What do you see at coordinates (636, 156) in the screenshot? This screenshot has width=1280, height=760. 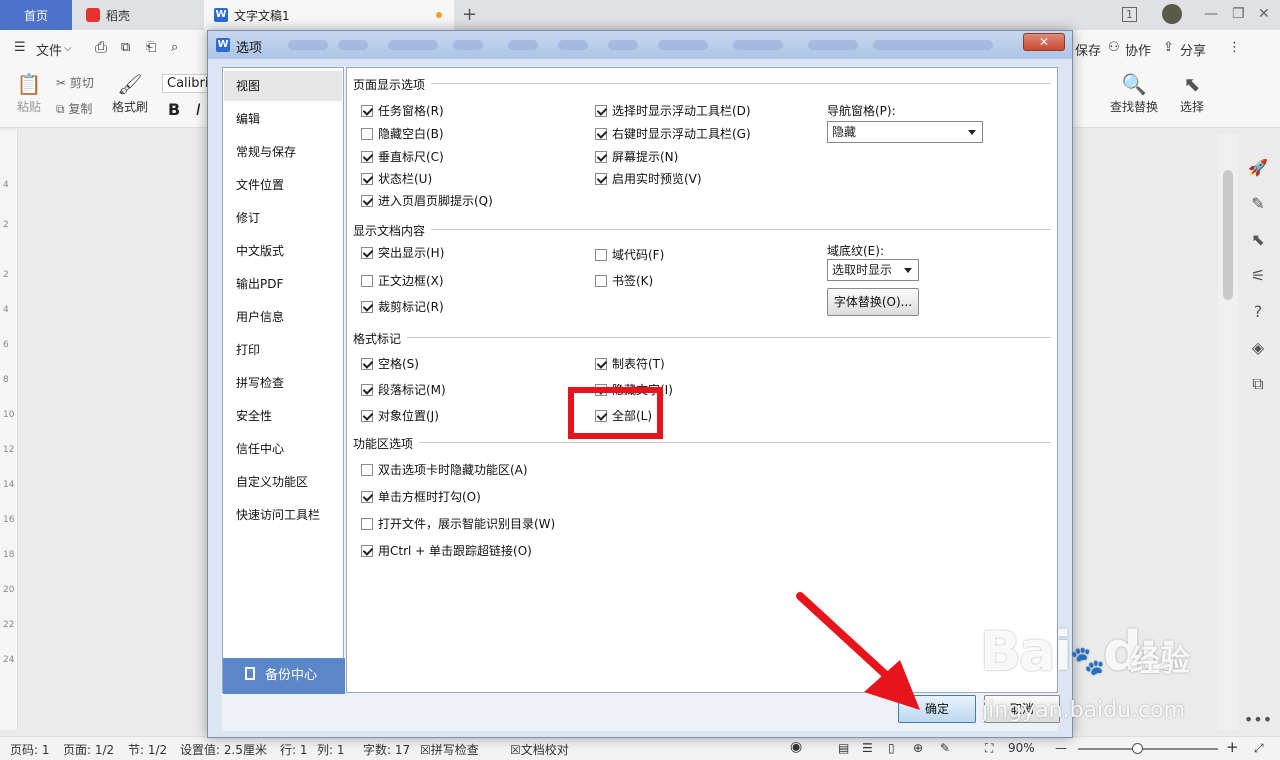 I see `checkbox-screen-tips: 屏幕提示(N)` at bounding box center [636, 156].